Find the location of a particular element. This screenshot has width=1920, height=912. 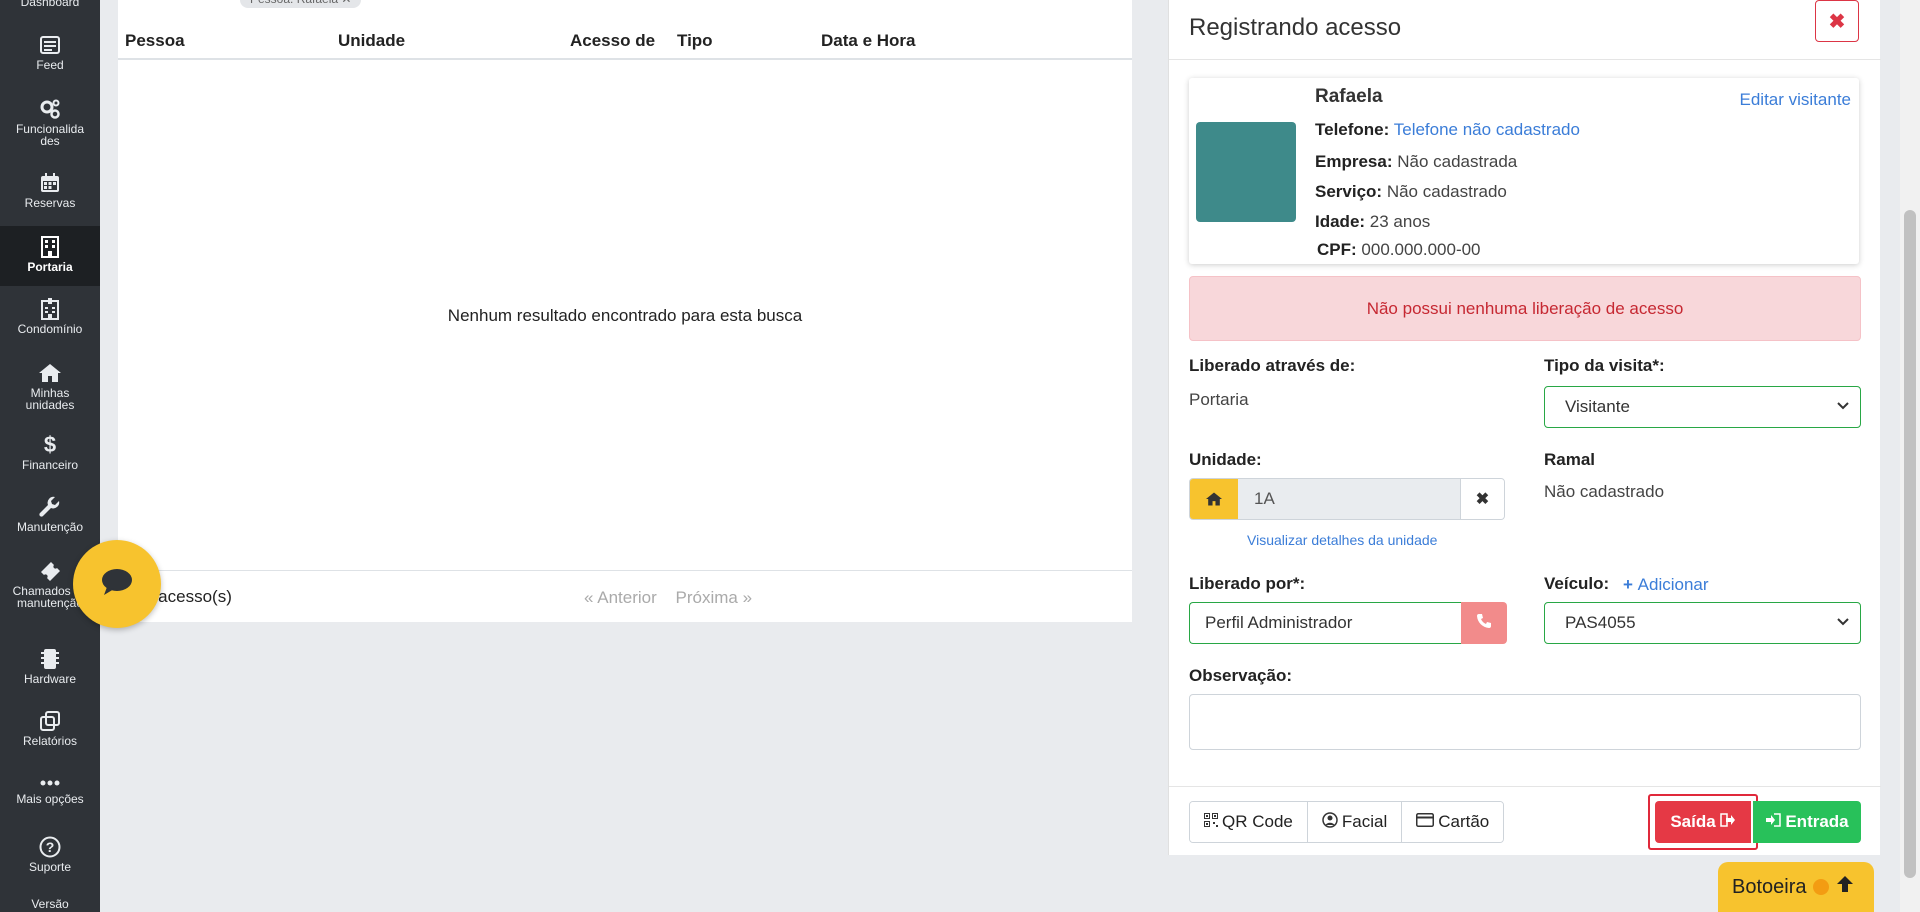

visitor-cpf: CPF: 000.000.000-00 is located at coordinates (1399, 250).